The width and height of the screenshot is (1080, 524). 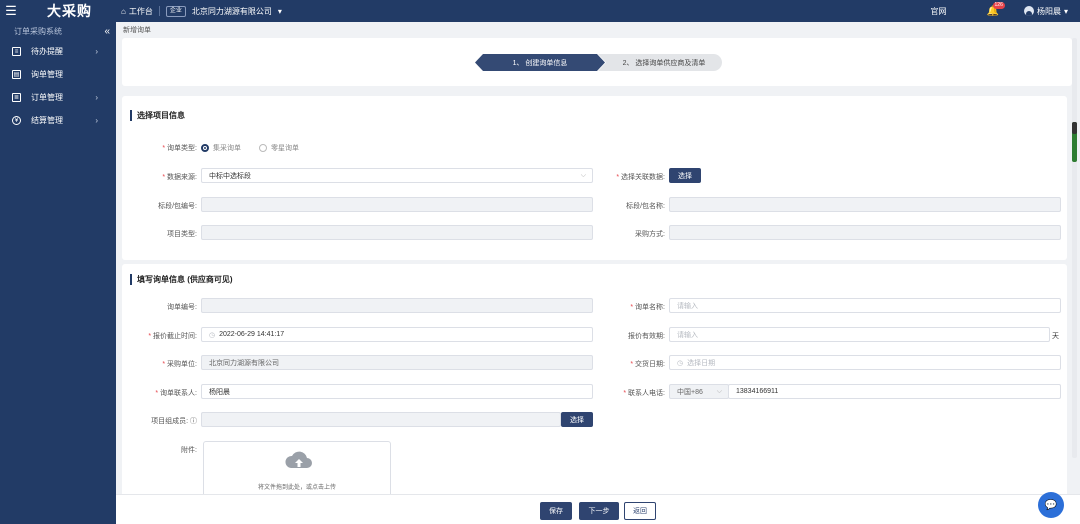 I want to click on deadline-label: * 报价截止时间:, so click(x=172, y=336).